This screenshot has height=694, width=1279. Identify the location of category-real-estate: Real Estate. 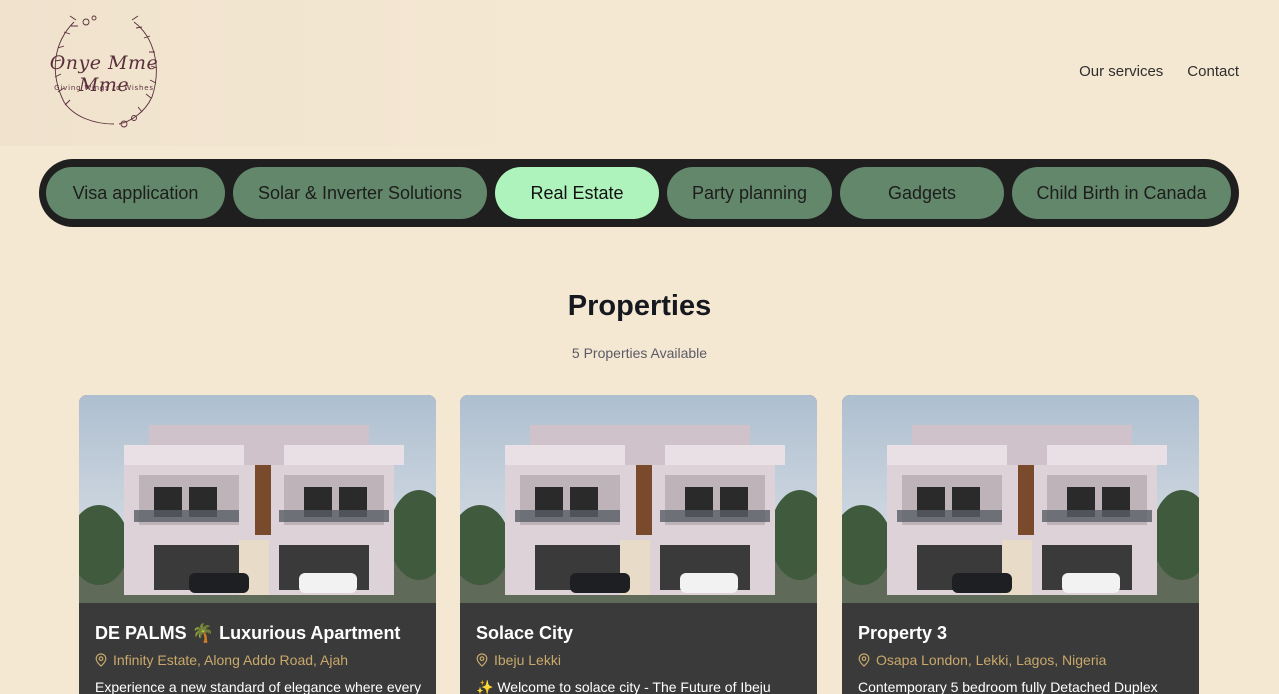
(577, 193).